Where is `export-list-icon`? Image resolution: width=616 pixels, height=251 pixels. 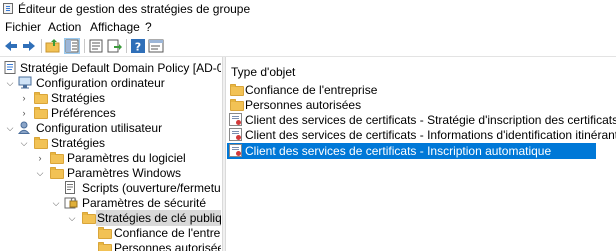
export-list-icon is located at coordinates (114, 46).